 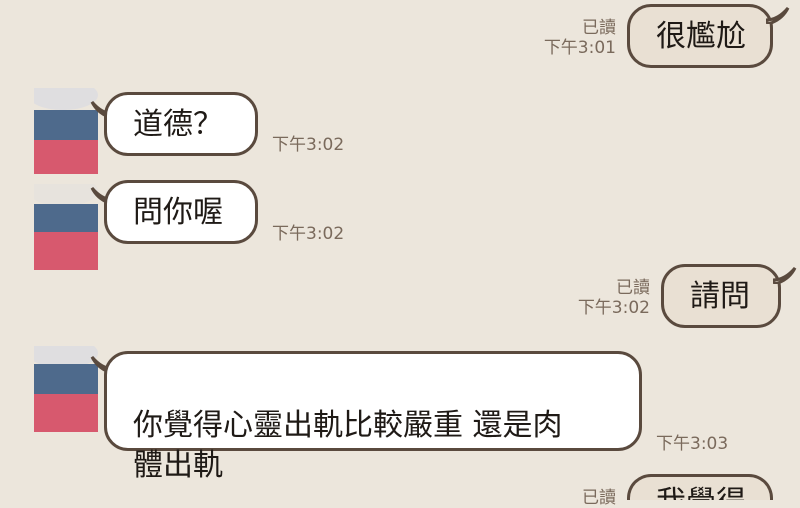 I want to click on message-text: 我覺得, so click(x=701, y=492).